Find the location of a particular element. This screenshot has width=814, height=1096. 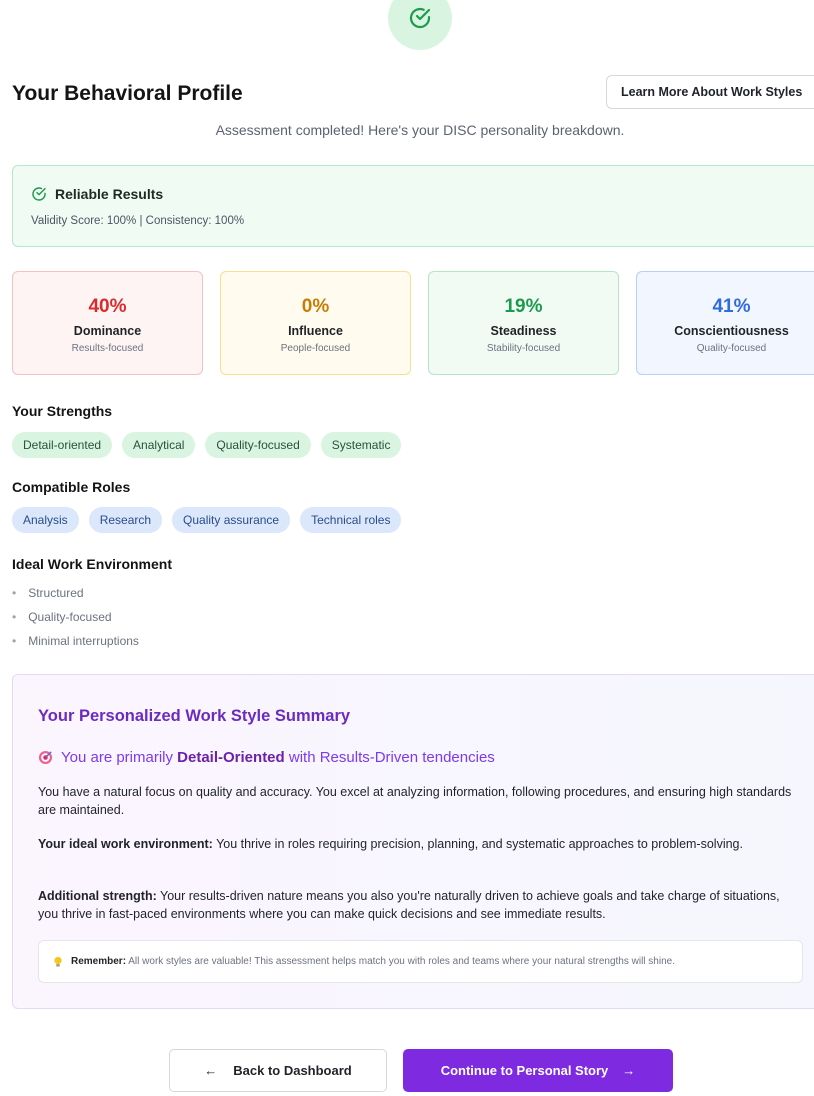

role-tag: Research is located at coordinates (125, 520).